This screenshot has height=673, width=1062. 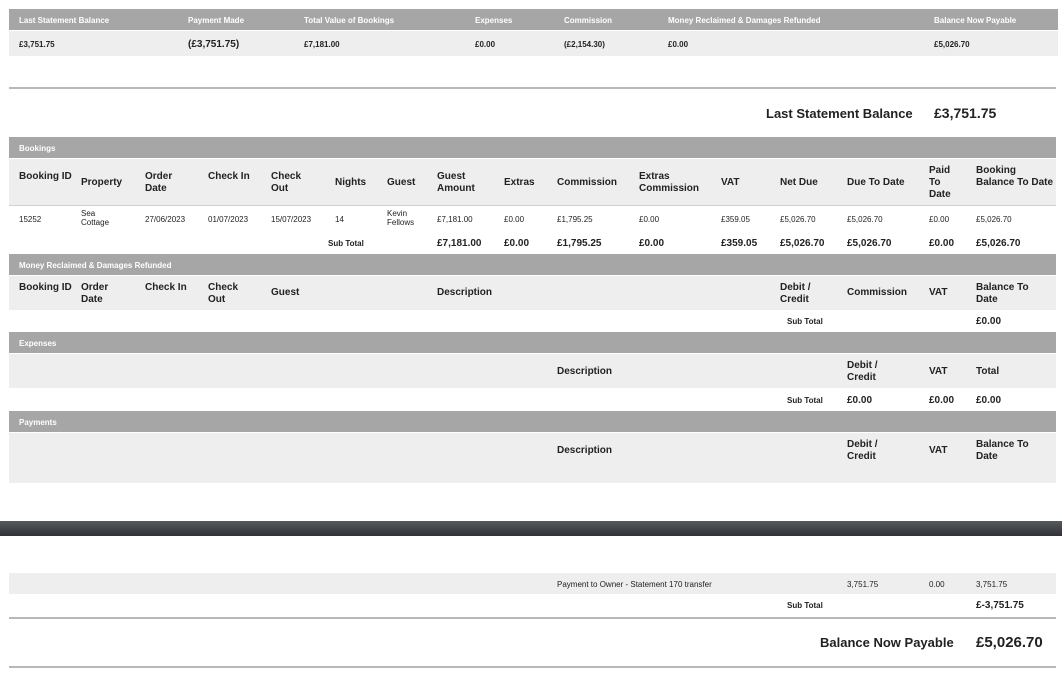 What do you see at coordinates (862, 371) in the screenshot?
I see `expenses-col-debit-credit: Debit / Credit` at bounding box center [862, 371].